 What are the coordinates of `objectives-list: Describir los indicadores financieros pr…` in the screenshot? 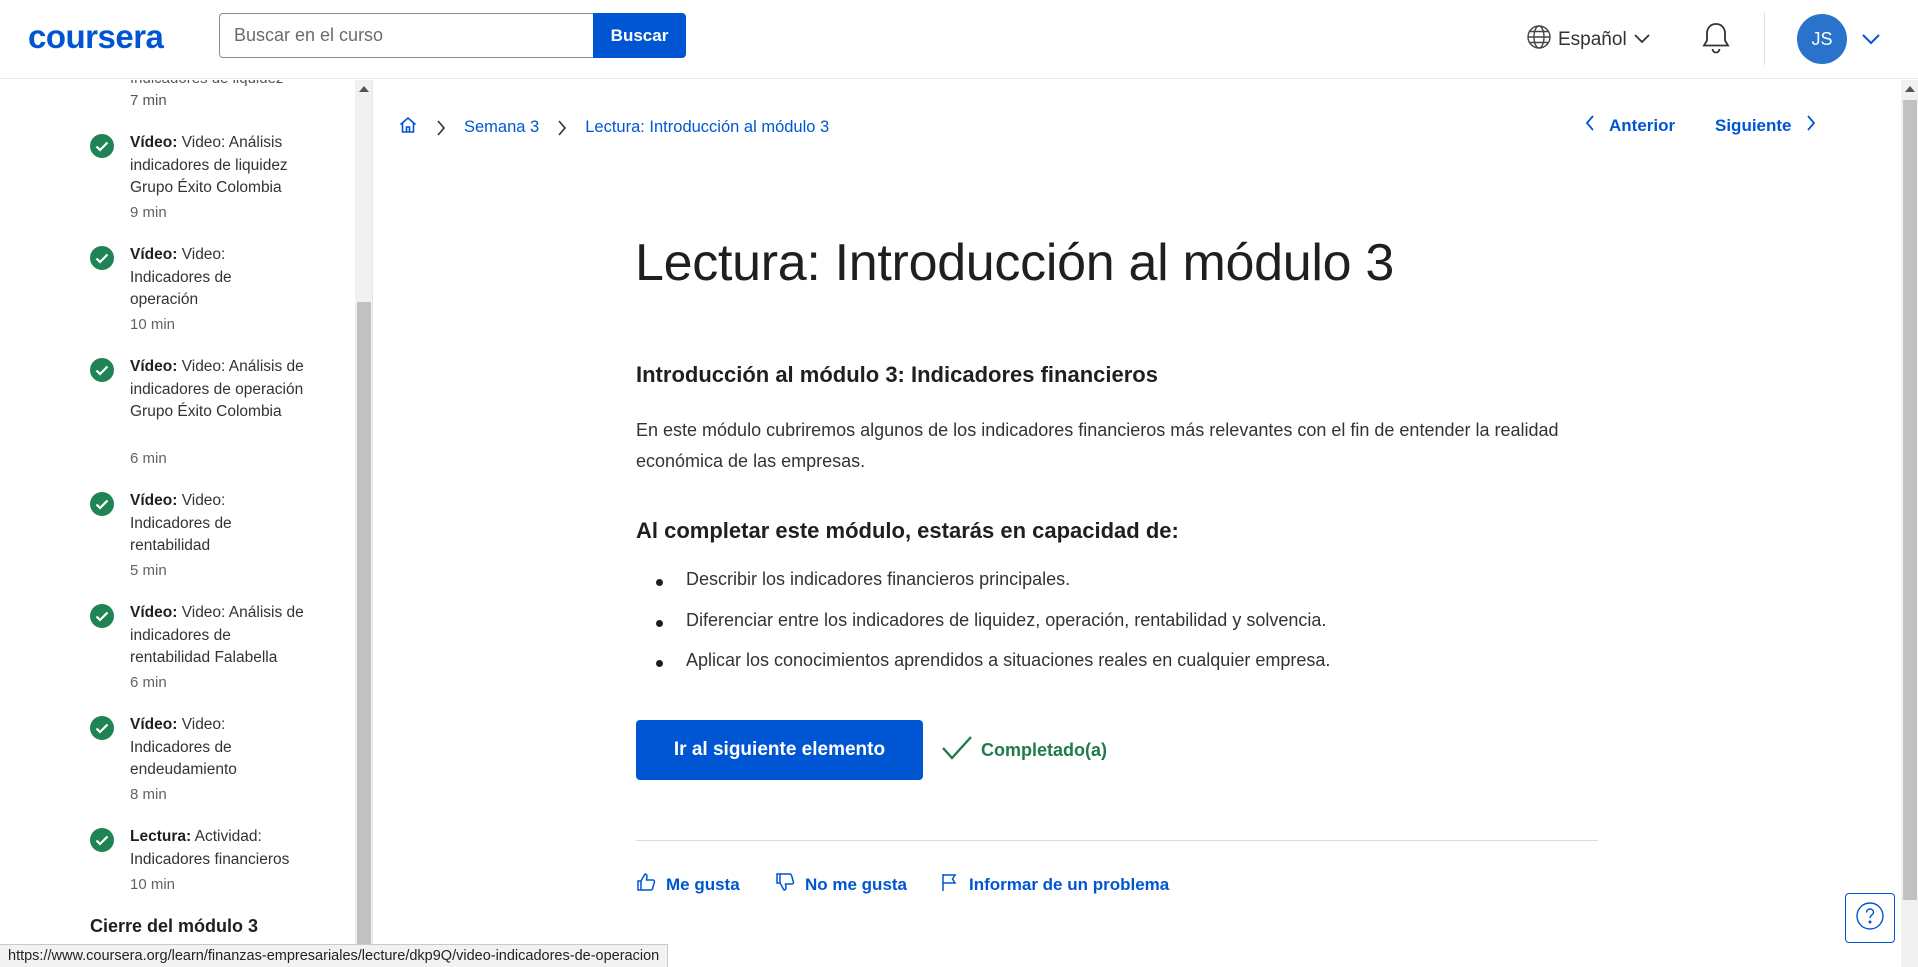 It's located at (983, 630).